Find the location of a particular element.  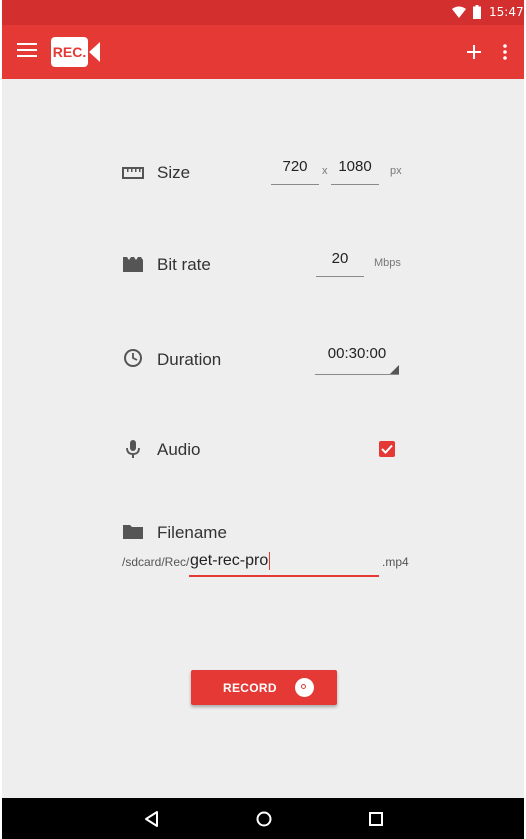

size-label: Size is located at coordinates (174, 172).